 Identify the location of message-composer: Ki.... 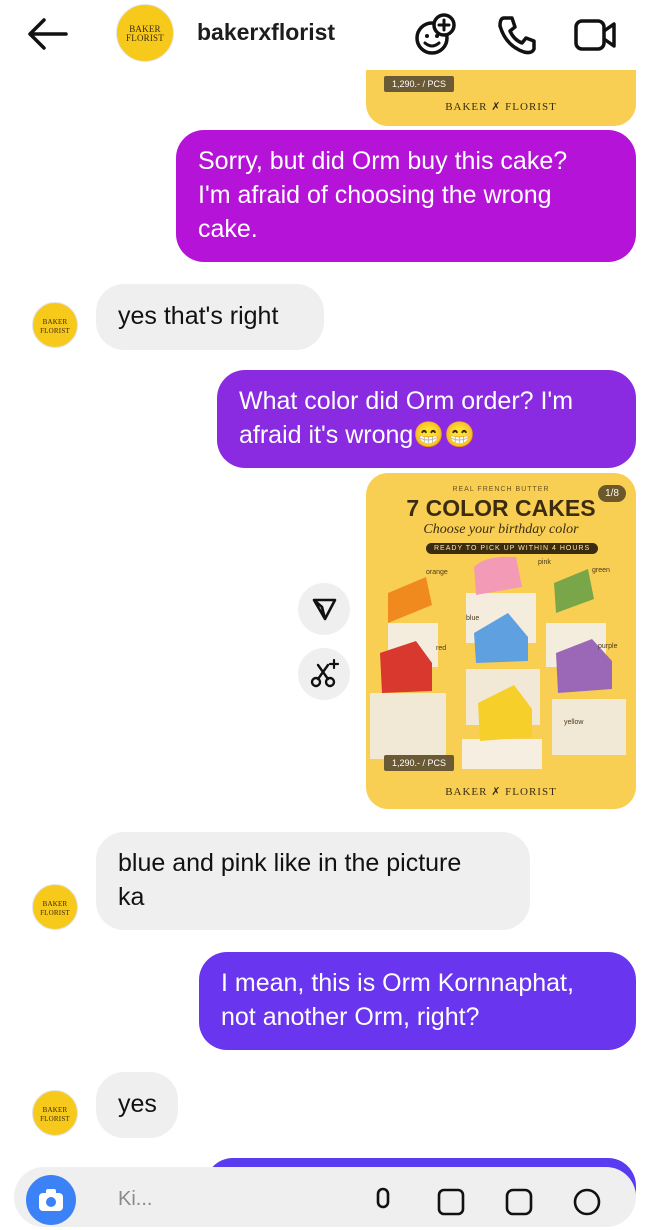
(325, 1197).